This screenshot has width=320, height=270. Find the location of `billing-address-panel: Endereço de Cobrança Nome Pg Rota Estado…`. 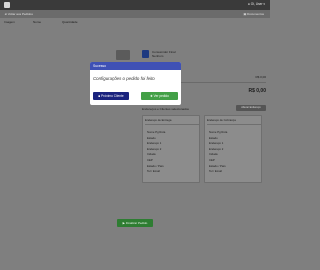

billing-address-panel: Endereço de Cobrança Nome Pg Rota Estado… is located at coordinates (233, 149).